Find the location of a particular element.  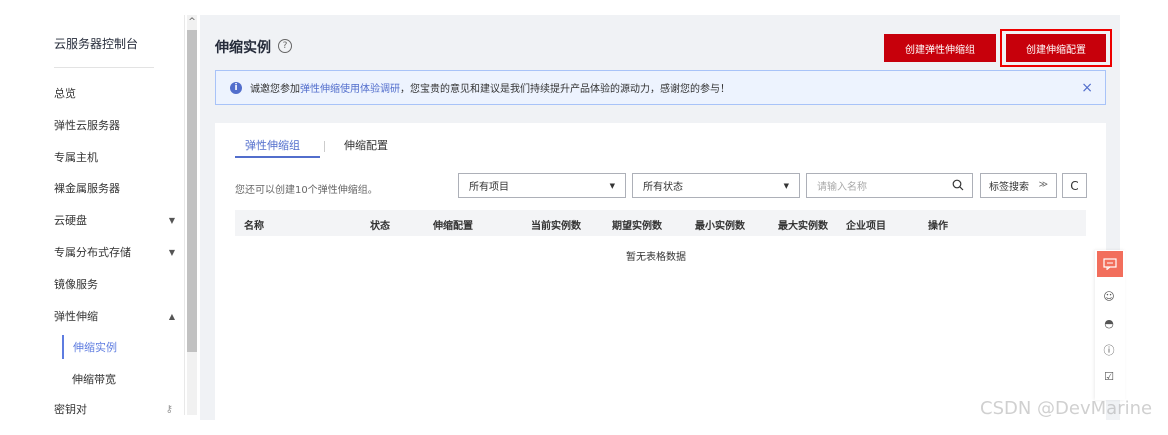

sidebar-item-ecs: 弹性云服务器 is located at coordinates (116, 125).